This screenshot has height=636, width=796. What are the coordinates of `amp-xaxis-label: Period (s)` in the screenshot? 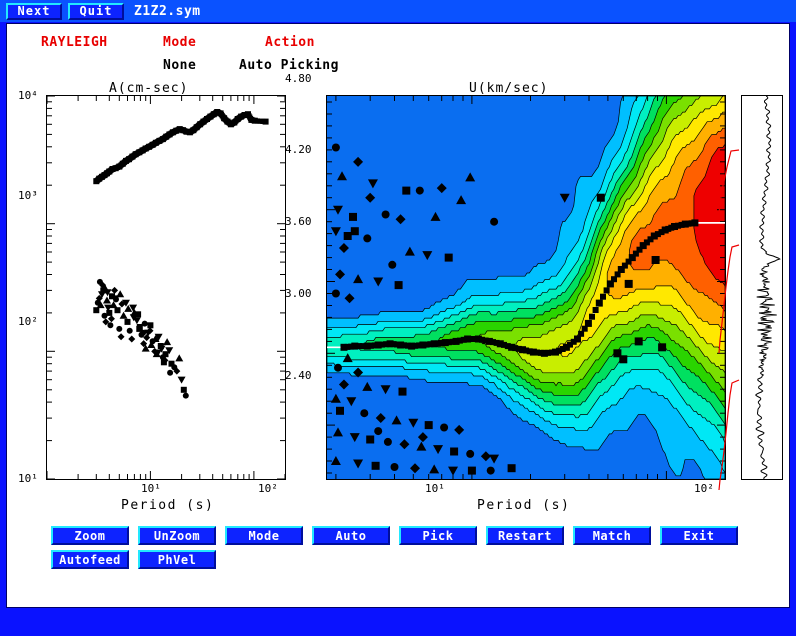 It's located at (168, 505).